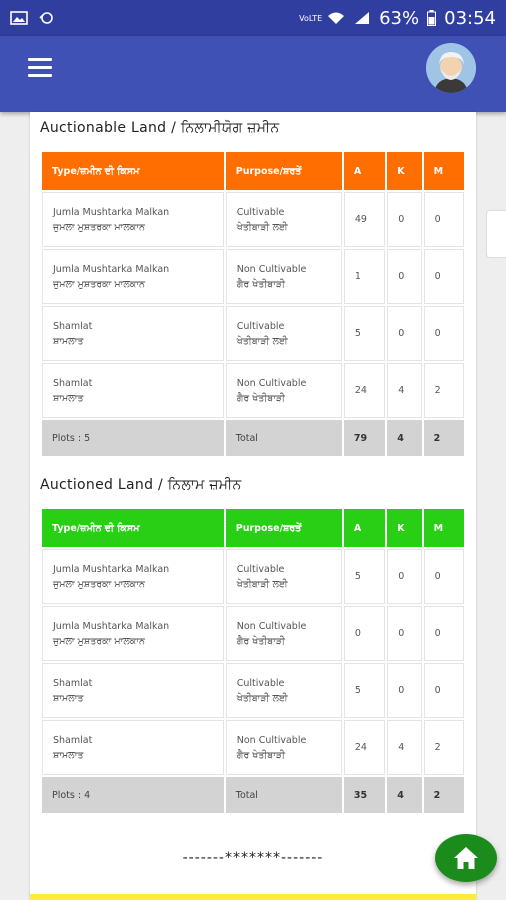  Describe the element at coordinates (253, 74) in the screenshot. I see `app-bar` at that location.